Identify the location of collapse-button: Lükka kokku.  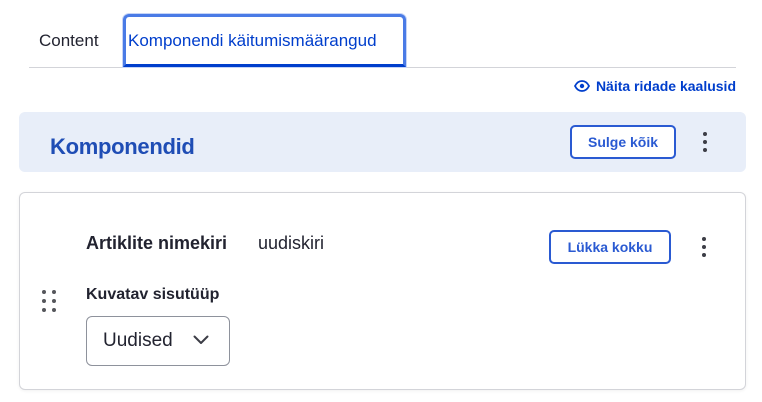
(610, 247).